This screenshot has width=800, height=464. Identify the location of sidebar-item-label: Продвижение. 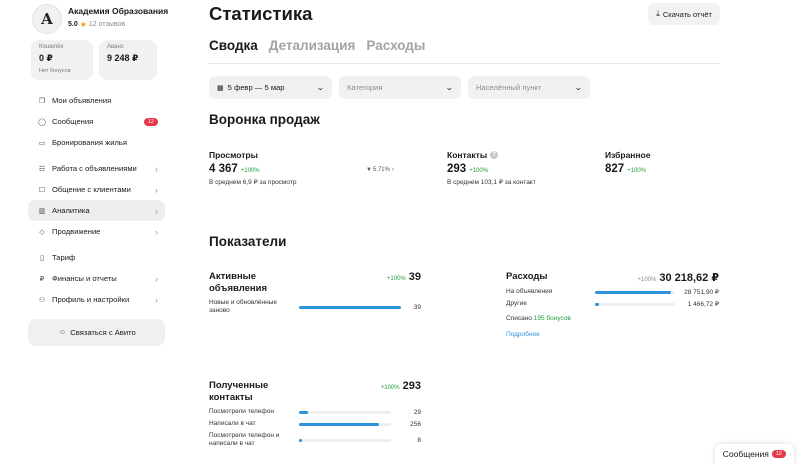
(76, 231).